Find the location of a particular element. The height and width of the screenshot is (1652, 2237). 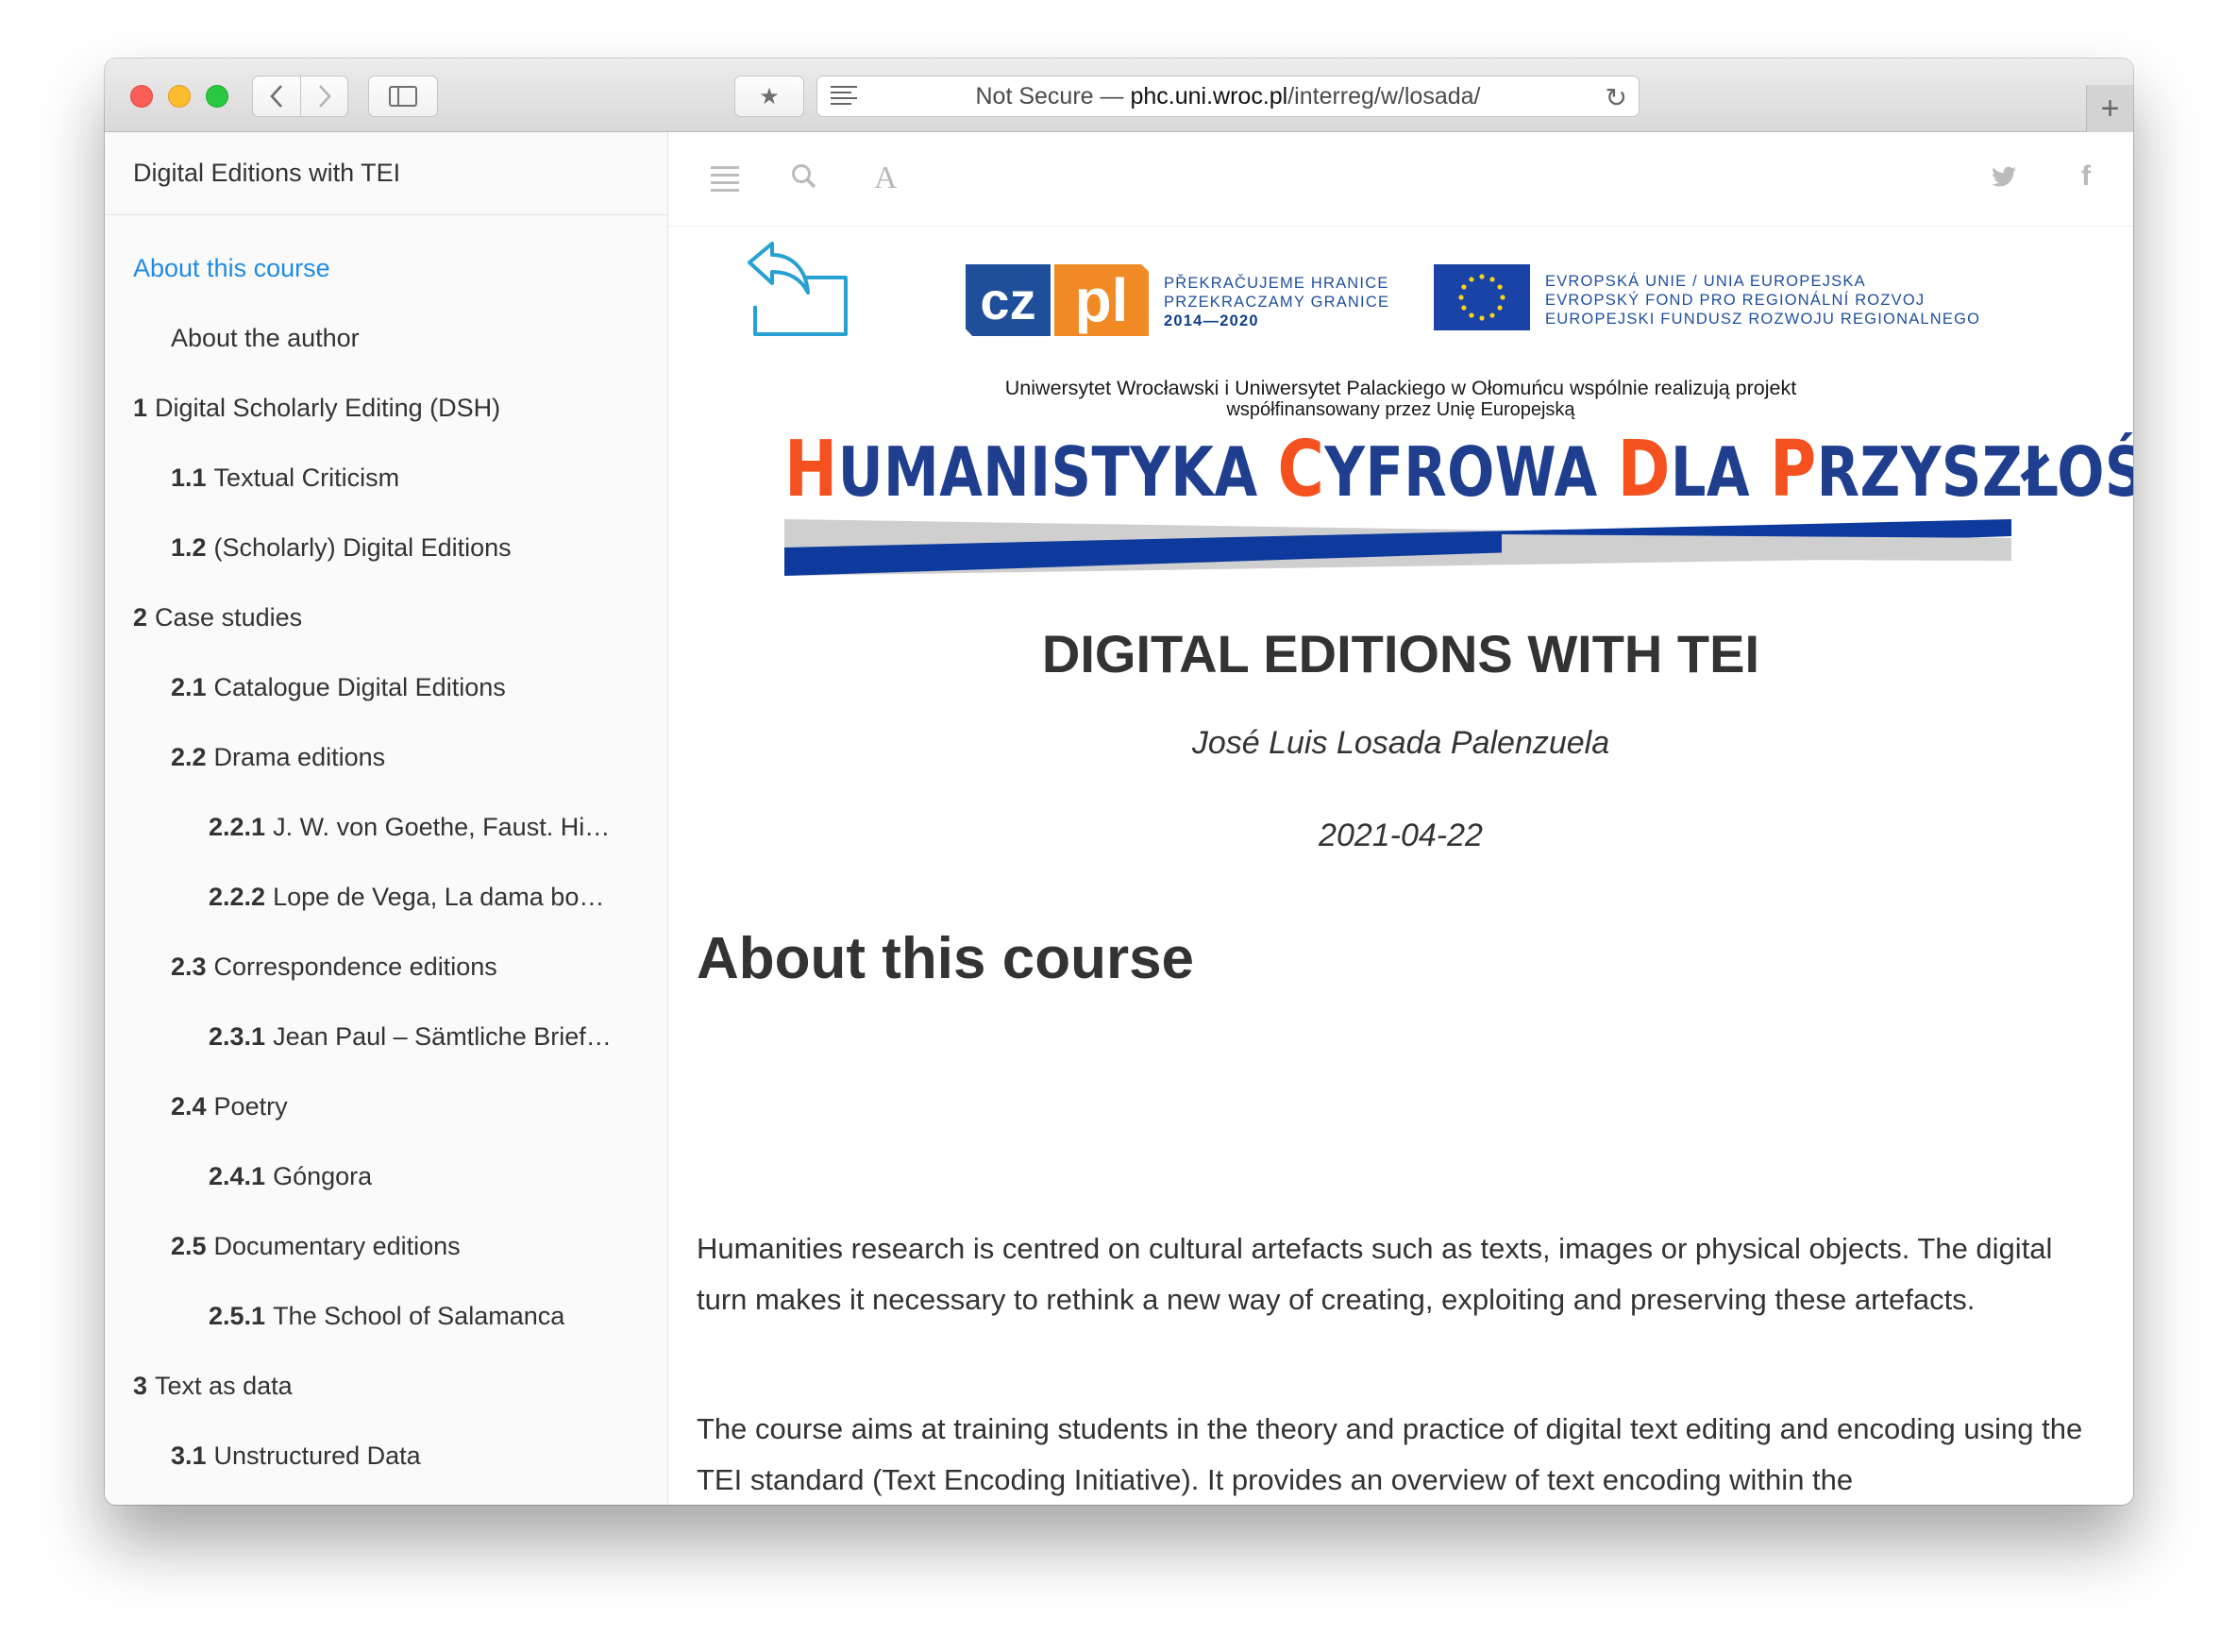

toc-item-label: Unstructured Data is located at coordinates (317, 1455).